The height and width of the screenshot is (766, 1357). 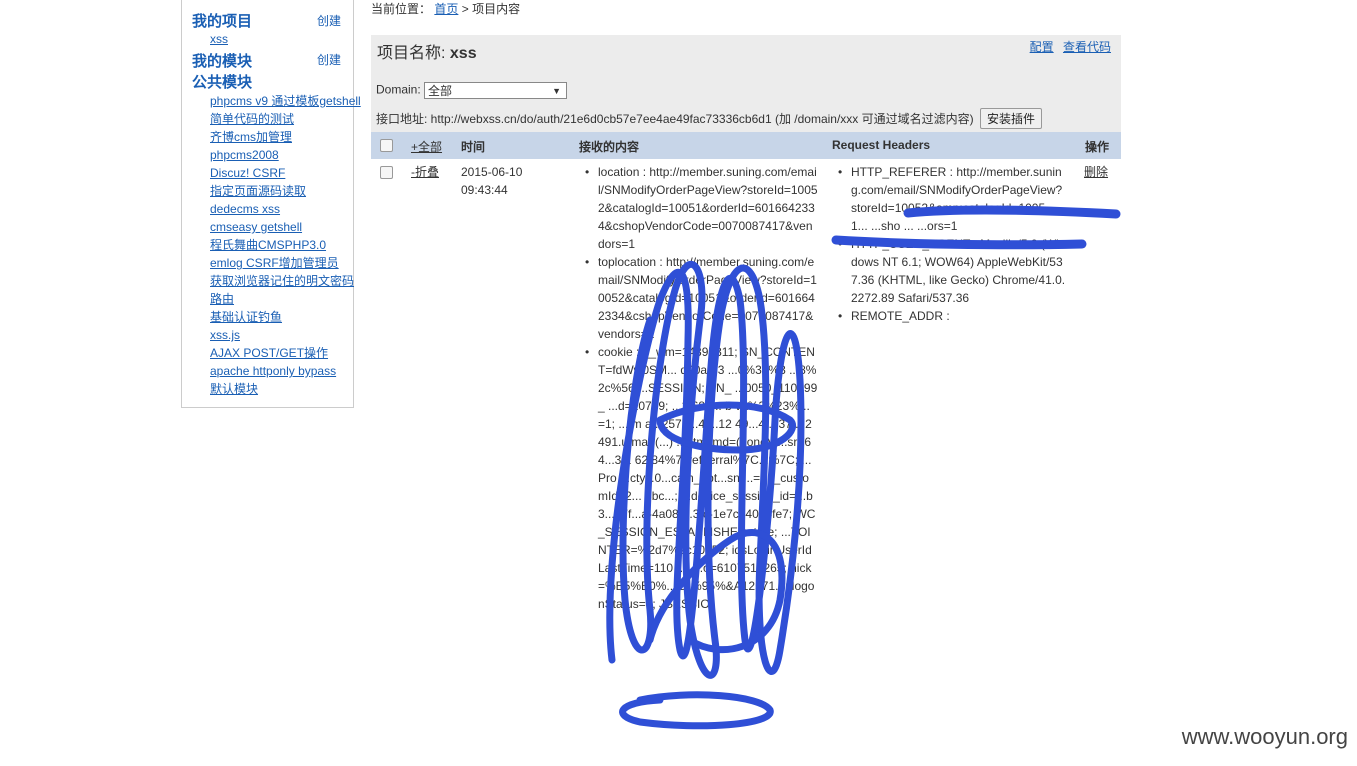 What do you see at coordinates (285, 263) in the screenshot?
I see `module-link: emlog CSRF增加管理员` at bounding box center [285, 263].